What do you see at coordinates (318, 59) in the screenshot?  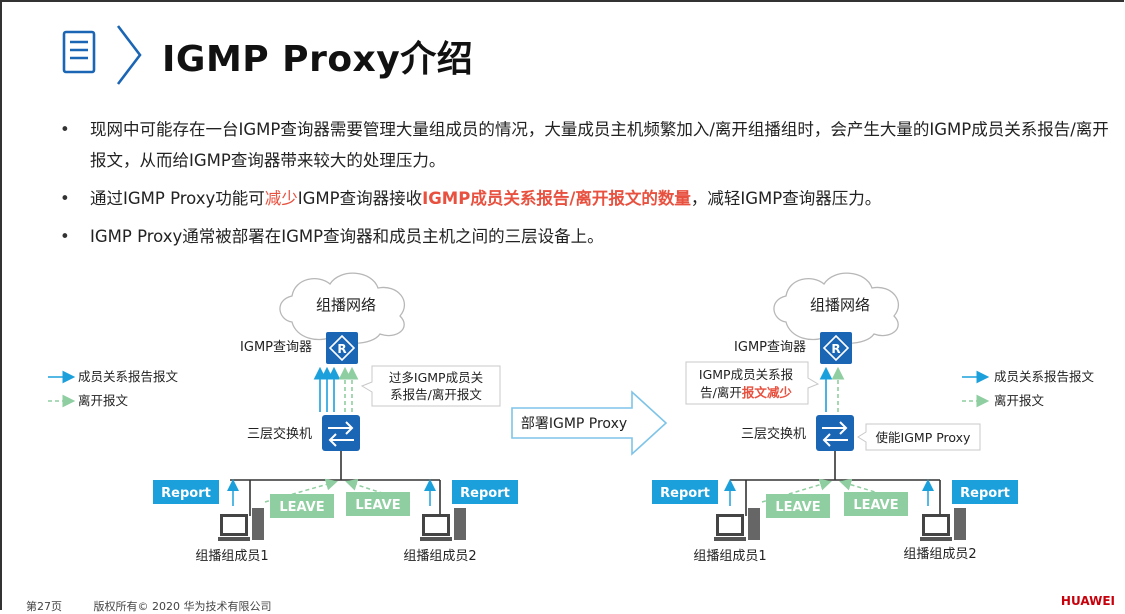 I see `page-title: IGMP Proxy介绍` at bounding box center [318, 59].